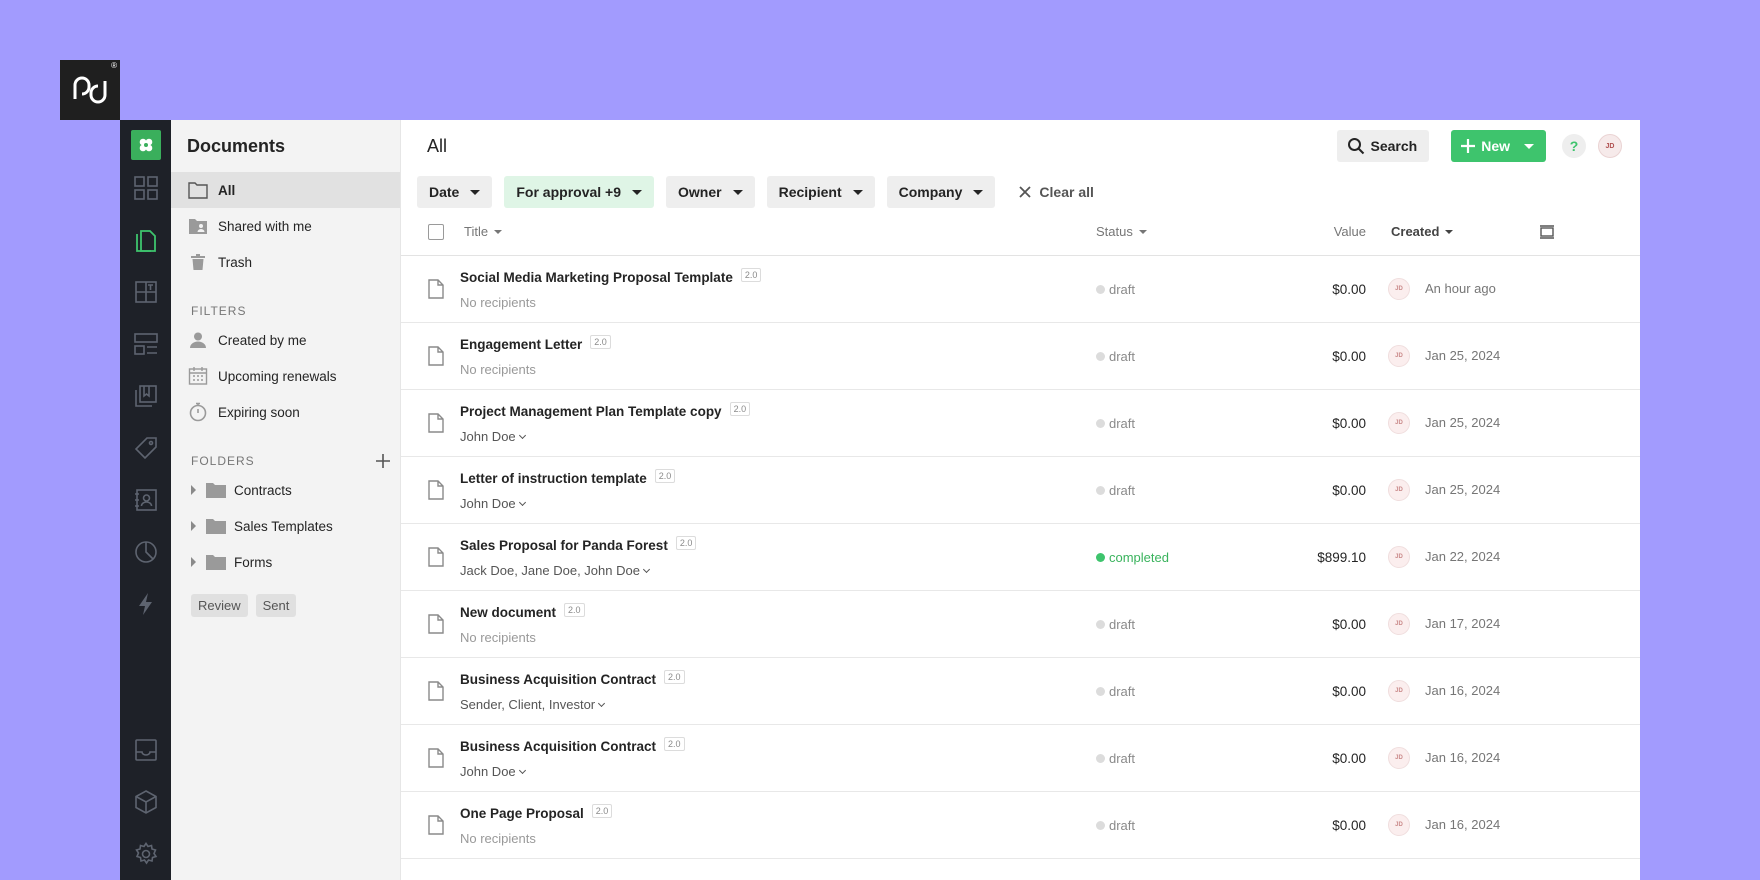  I want to click on help-button: ?, so click(1574, 146).